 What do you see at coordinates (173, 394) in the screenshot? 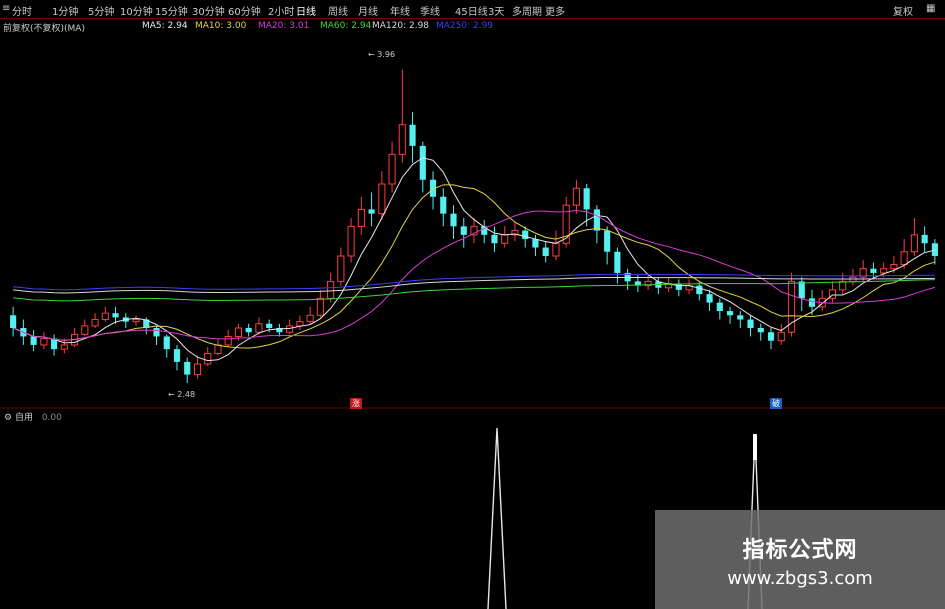
I see `low-arrow-icon: ←` at bounding box center [173, 394].